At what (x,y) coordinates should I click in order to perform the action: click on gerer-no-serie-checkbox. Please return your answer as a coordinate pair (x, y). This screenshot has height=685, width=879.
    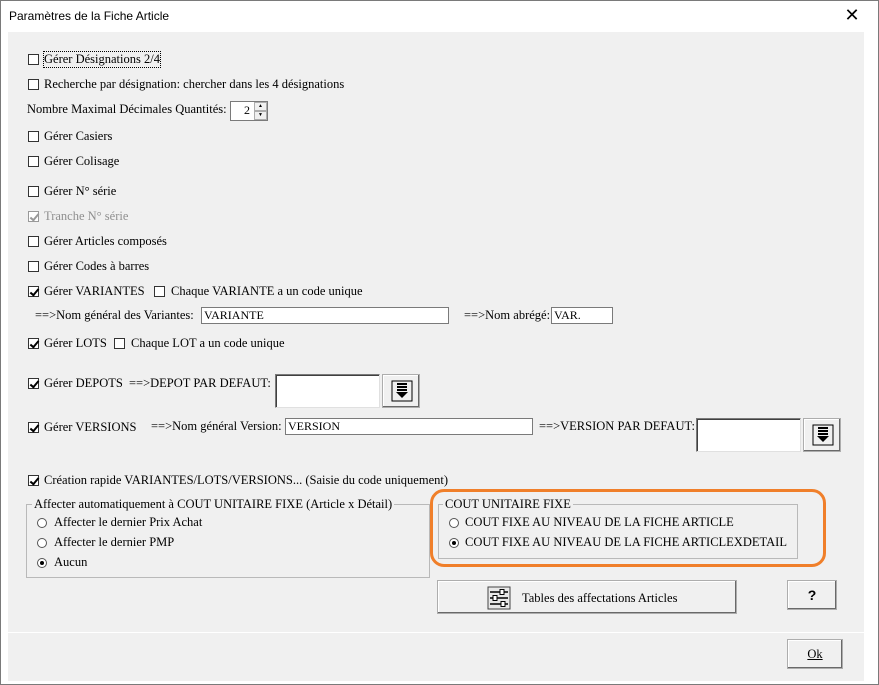
    Looking at the image, I should click on (33, 191).